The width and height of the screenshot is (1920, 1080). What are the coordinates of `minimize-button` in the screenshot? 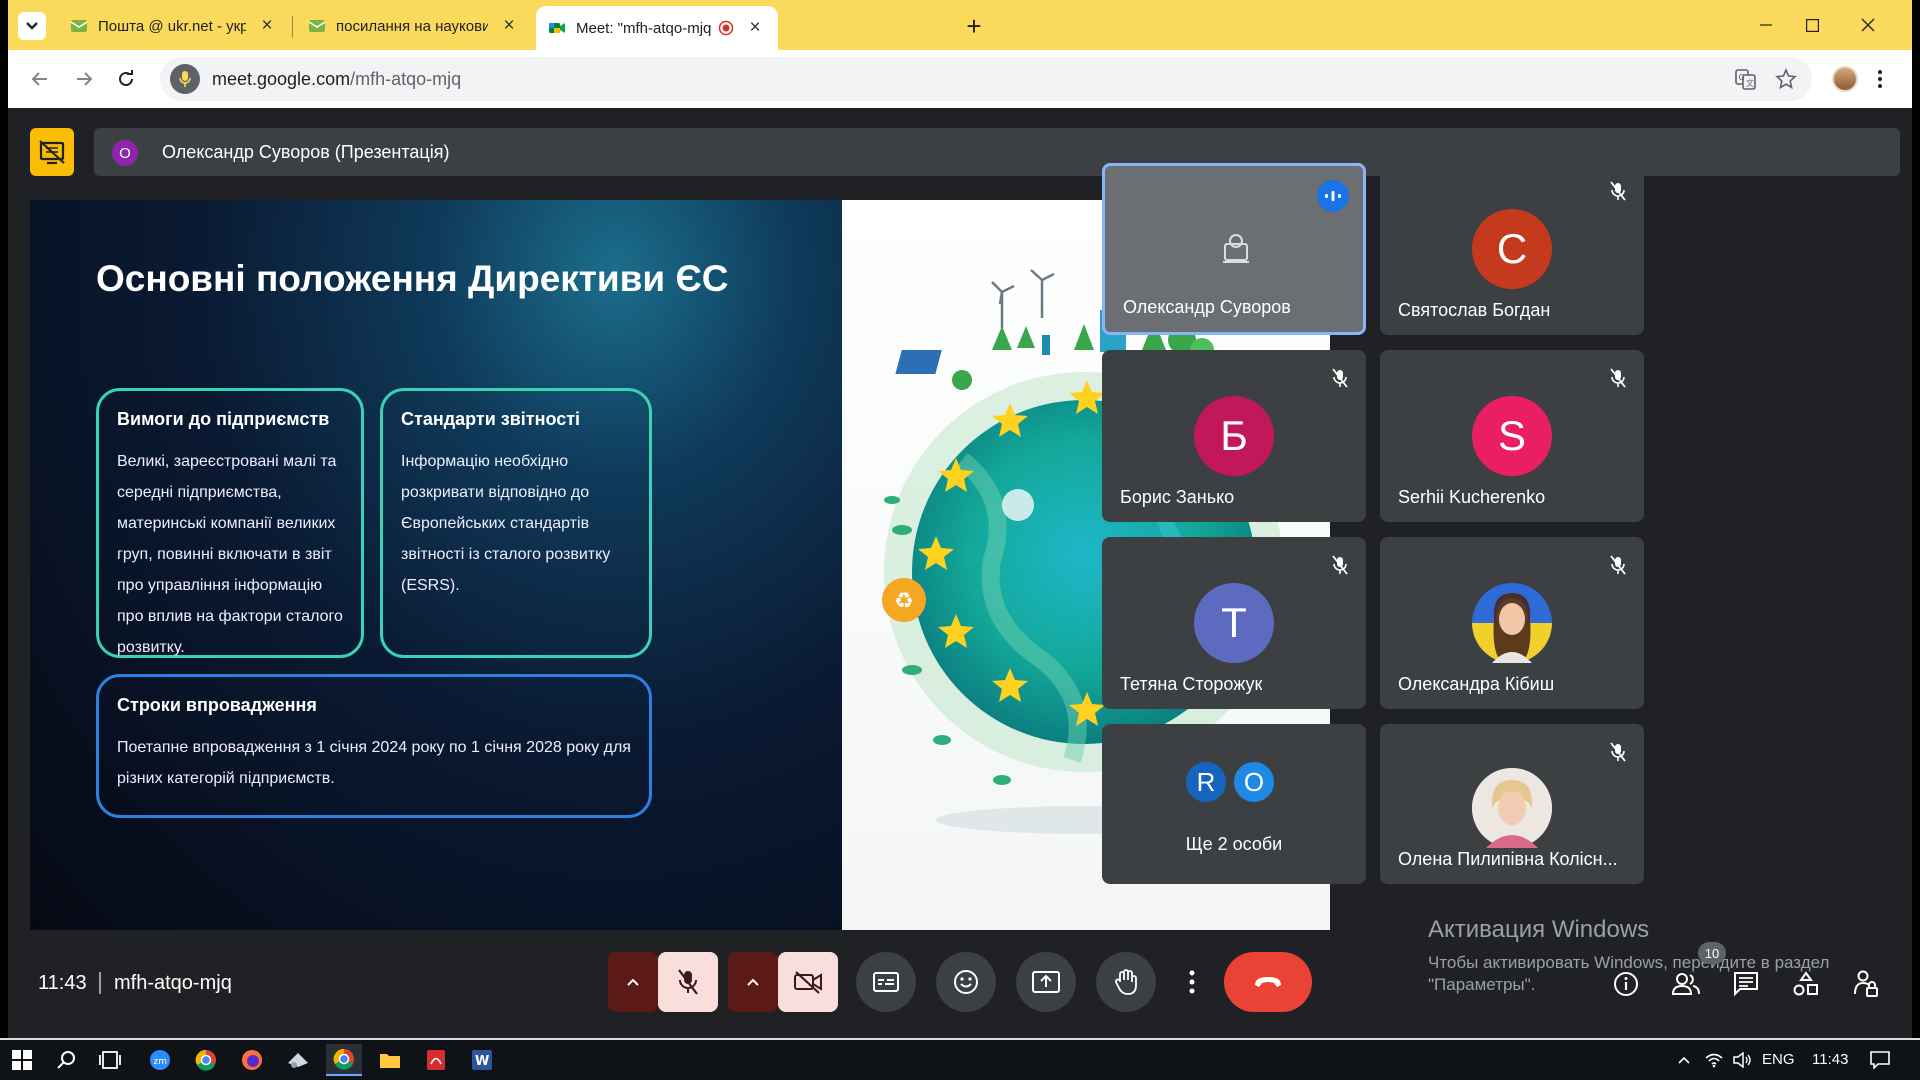 It's located at (1766, 25).